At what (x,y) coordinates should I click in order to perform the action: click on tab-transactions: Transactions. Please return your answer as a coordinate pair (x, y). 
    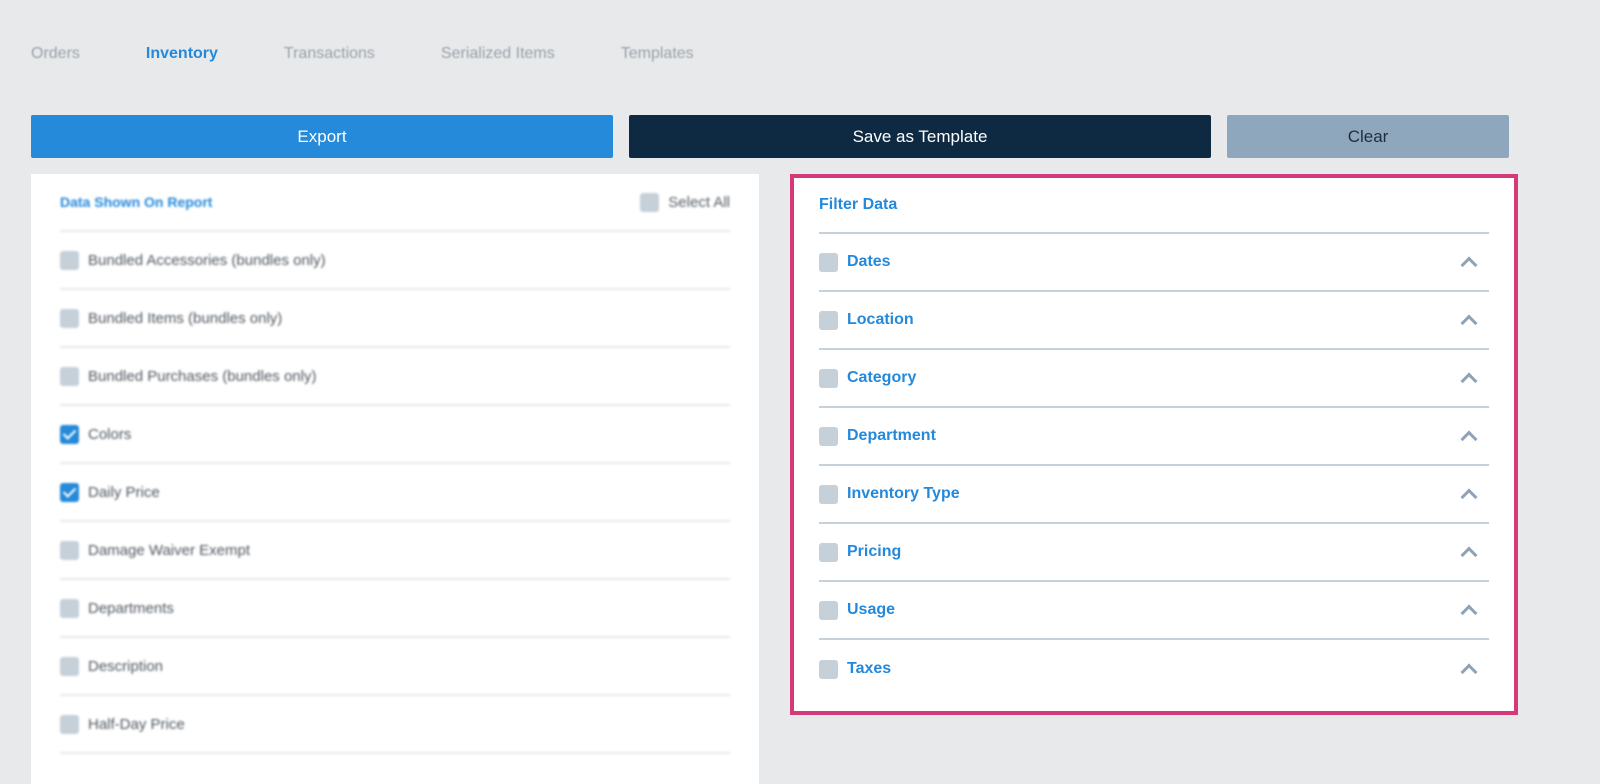
    Looking at the image, I should click on (329, 54).